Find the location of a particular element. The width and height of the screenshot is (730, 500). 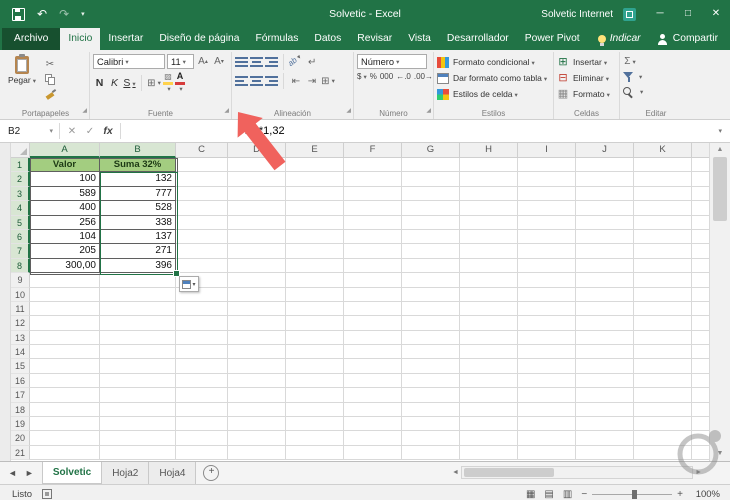

cell-G7 is located at coordinates (431, 251).